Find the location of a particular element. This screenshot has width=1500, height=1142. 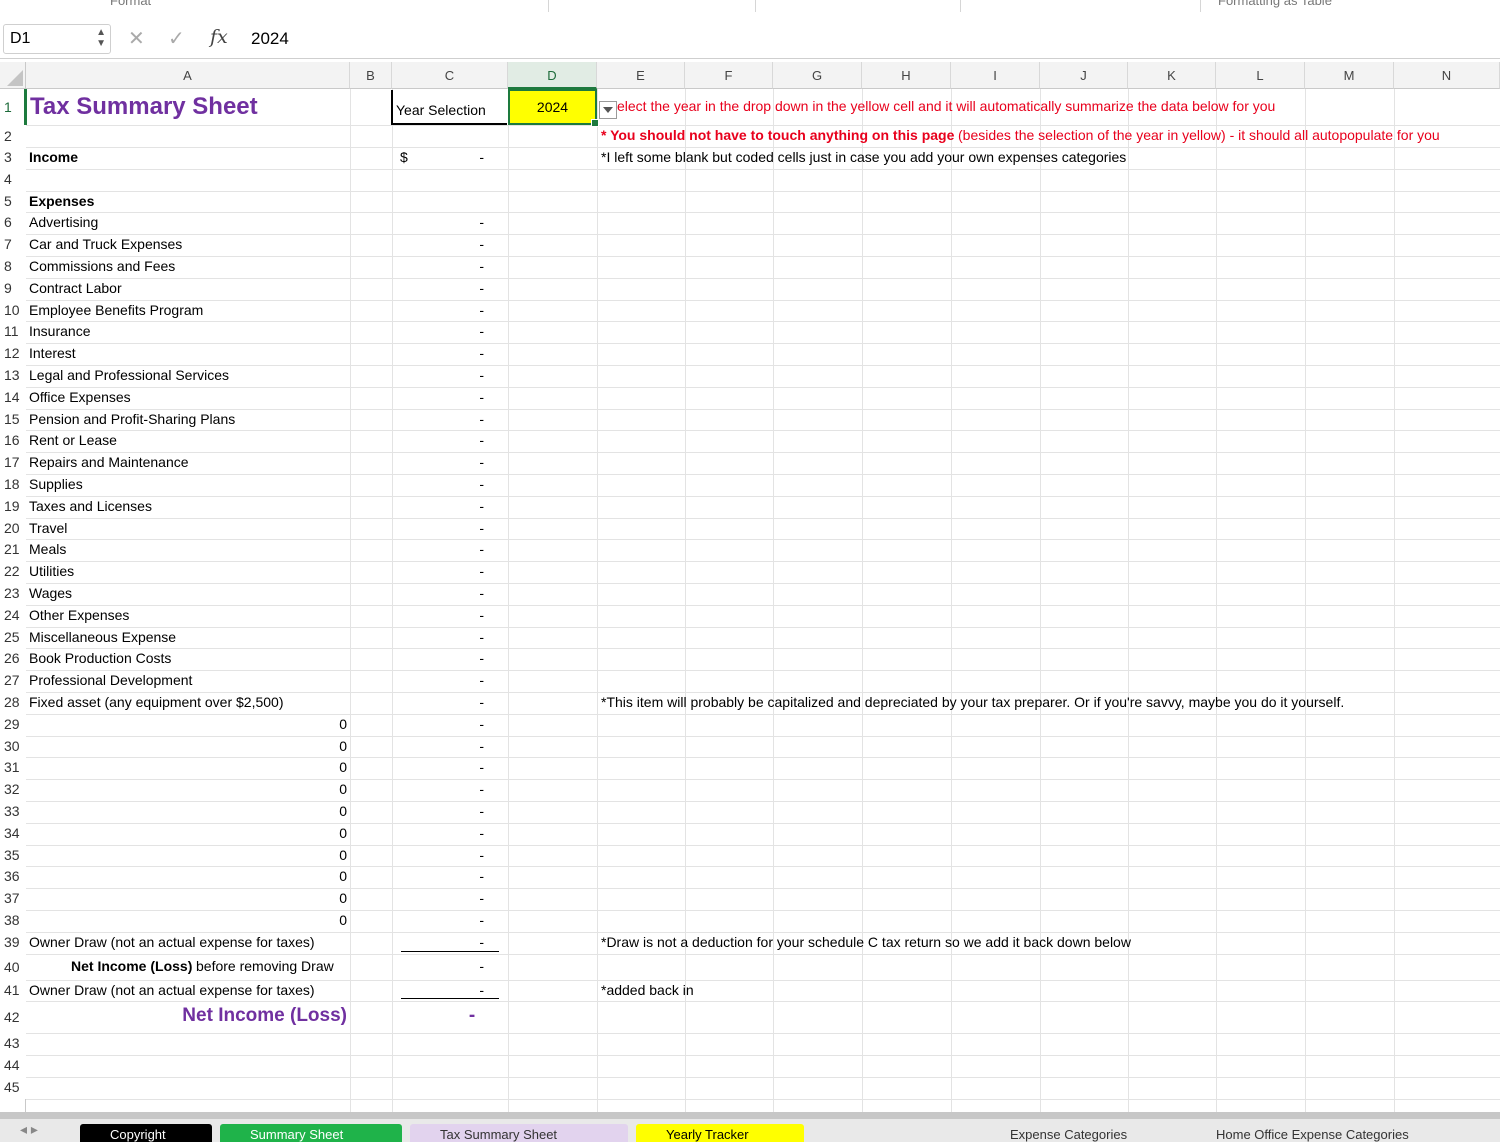

sheet-title: Tax Summary Sheet is located at coordinates (144, 107).